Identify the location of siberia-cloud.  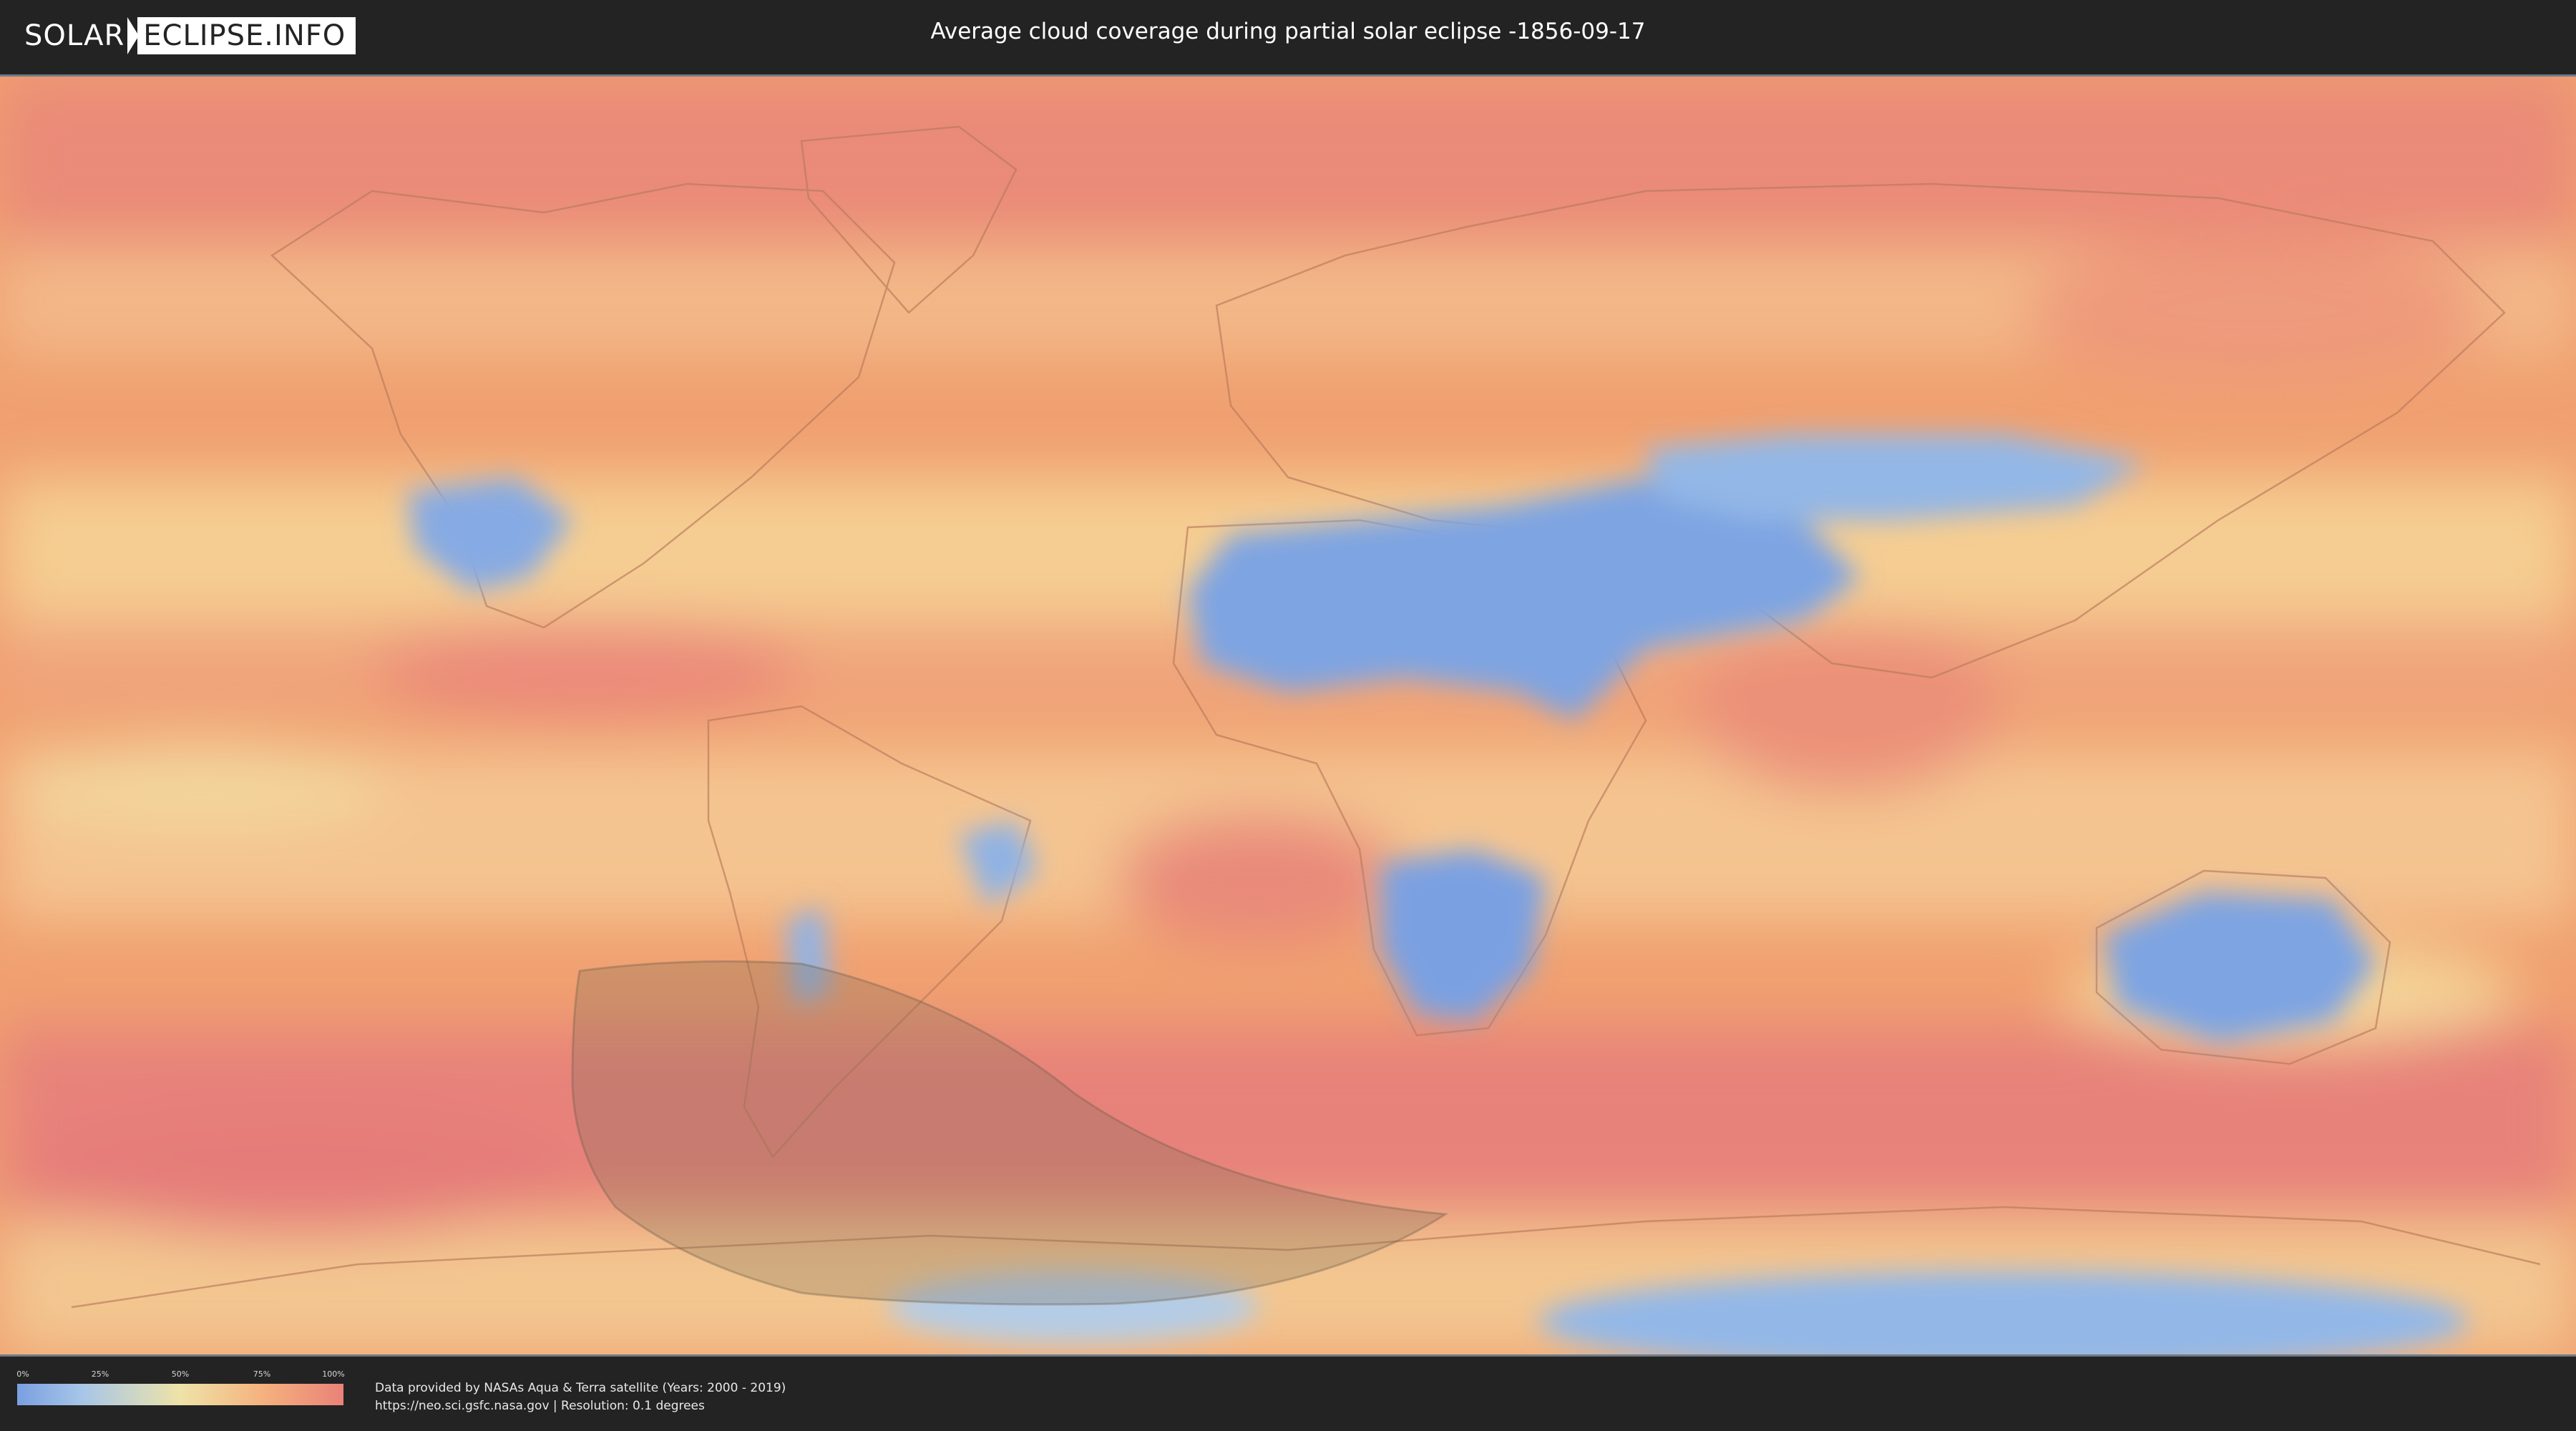
(2254, 312).